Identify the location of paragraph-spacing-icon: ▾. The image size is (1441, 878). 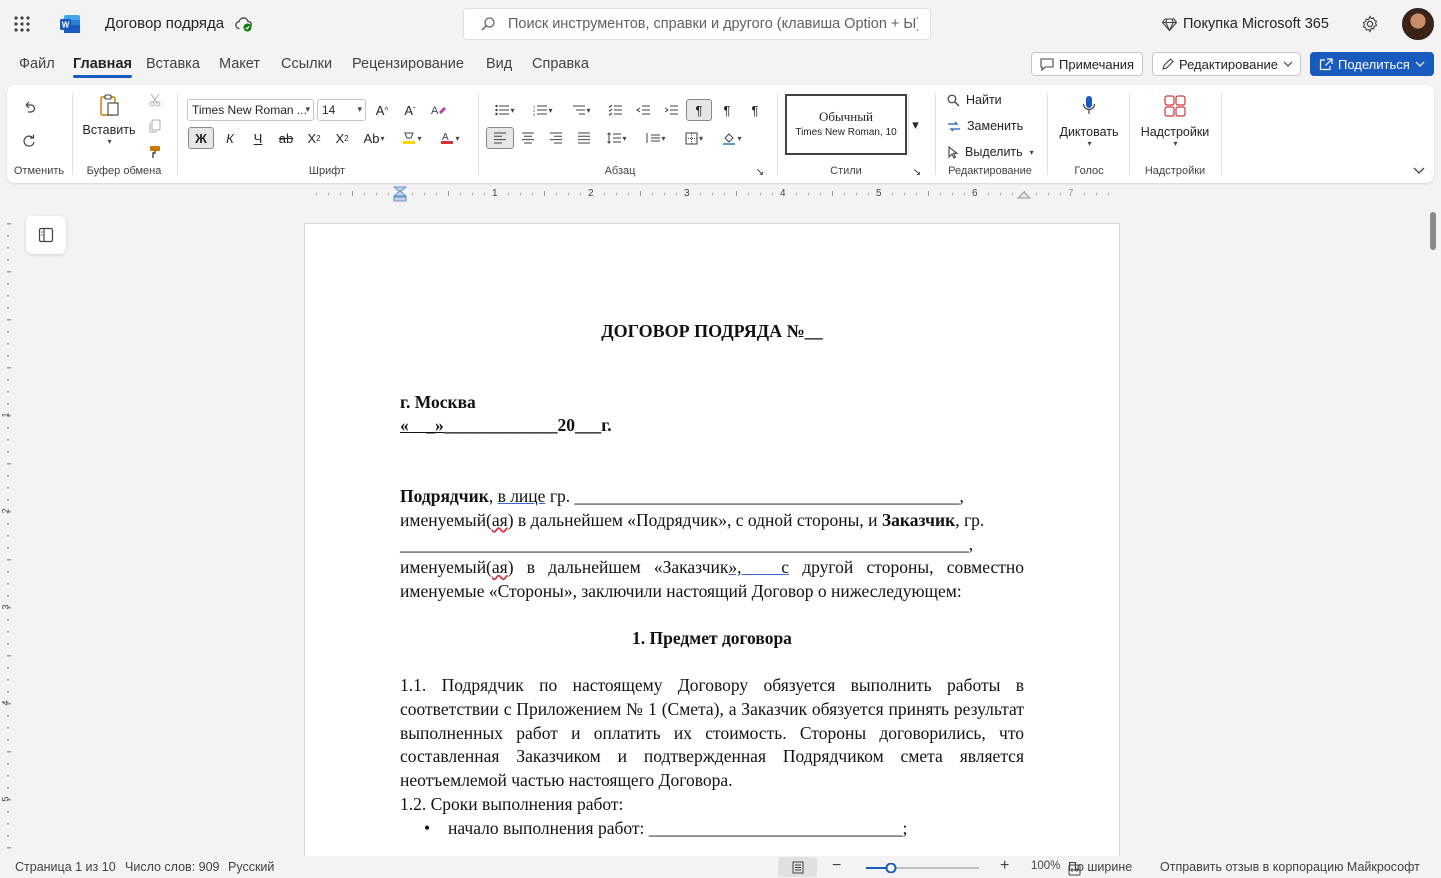
(656, 138).